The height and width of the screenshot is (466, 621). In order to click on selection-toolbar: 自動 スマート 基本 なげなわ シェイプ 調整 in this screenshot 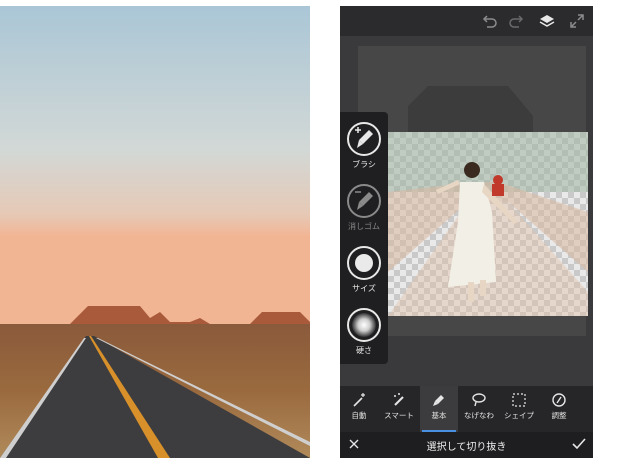, I will do `click(466, 409)`.